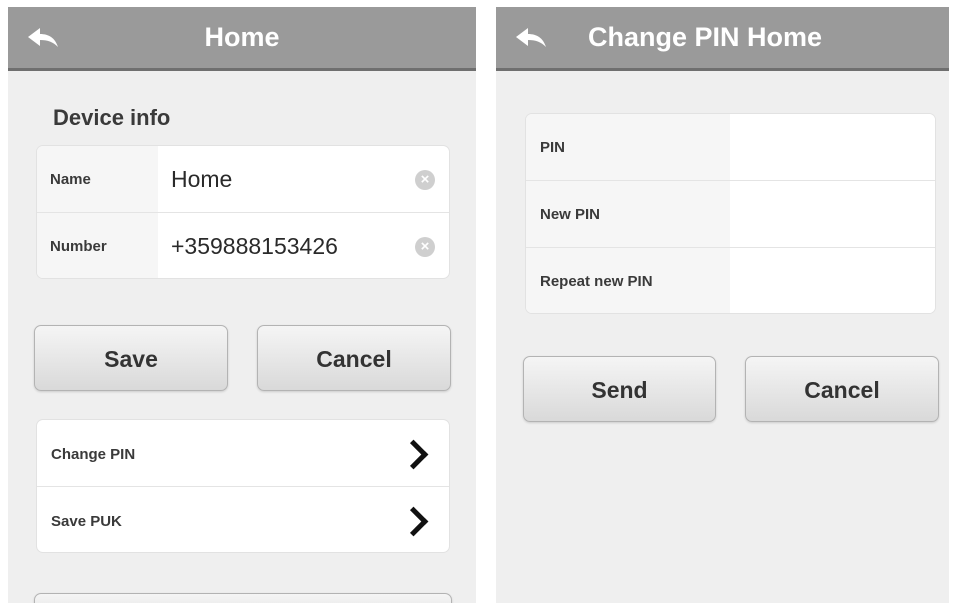 Image resolution: width=953 pixels, height=603 pixels. What do you see at coordinates (78, 246) in the screenshot?
I see `number-label: Number` at bounding box center [78, 246].